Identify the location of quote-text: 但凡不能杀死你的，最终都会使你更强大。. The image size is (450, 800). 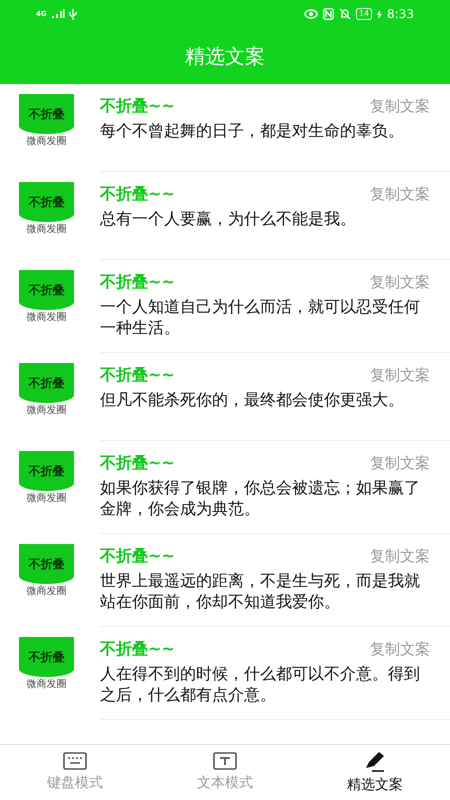
(252, 399).